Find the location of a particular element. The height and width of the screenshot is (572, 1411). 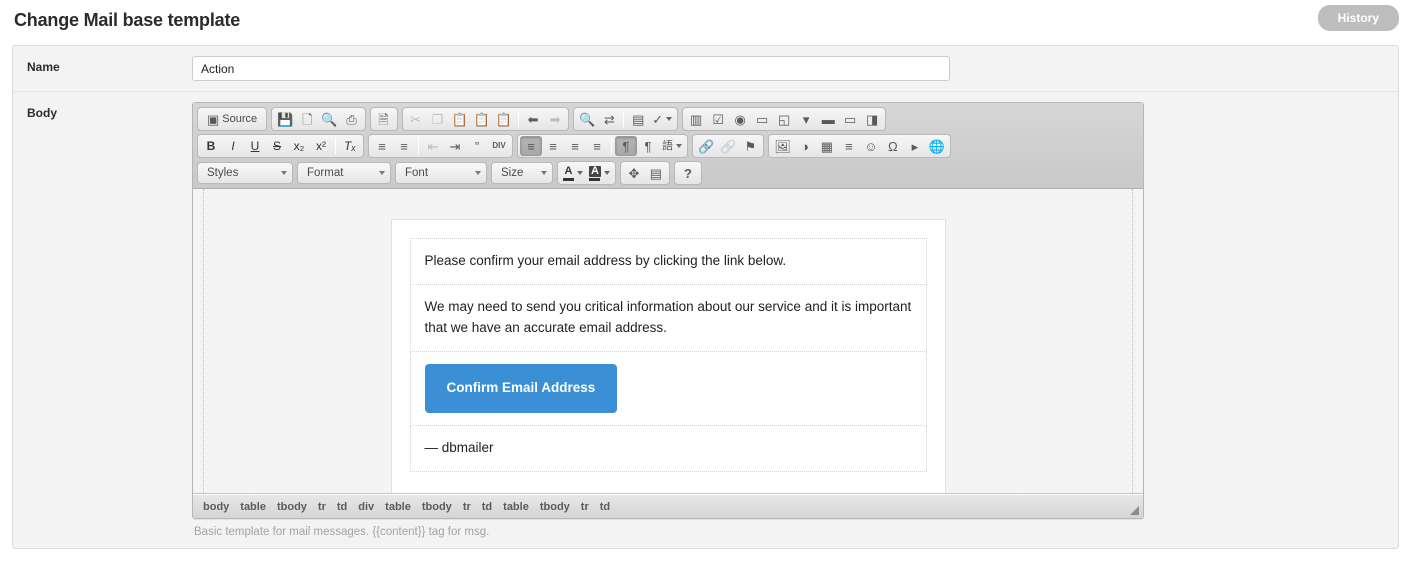

paste-button: 📋 is located at coordinates (460, 119).